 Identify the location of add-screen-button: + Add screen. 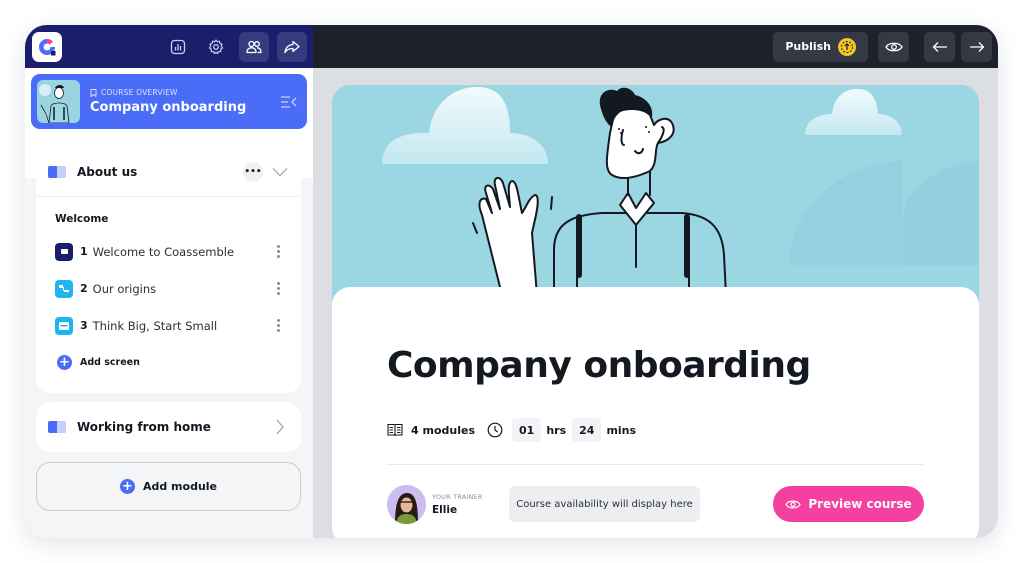
(168, 362).